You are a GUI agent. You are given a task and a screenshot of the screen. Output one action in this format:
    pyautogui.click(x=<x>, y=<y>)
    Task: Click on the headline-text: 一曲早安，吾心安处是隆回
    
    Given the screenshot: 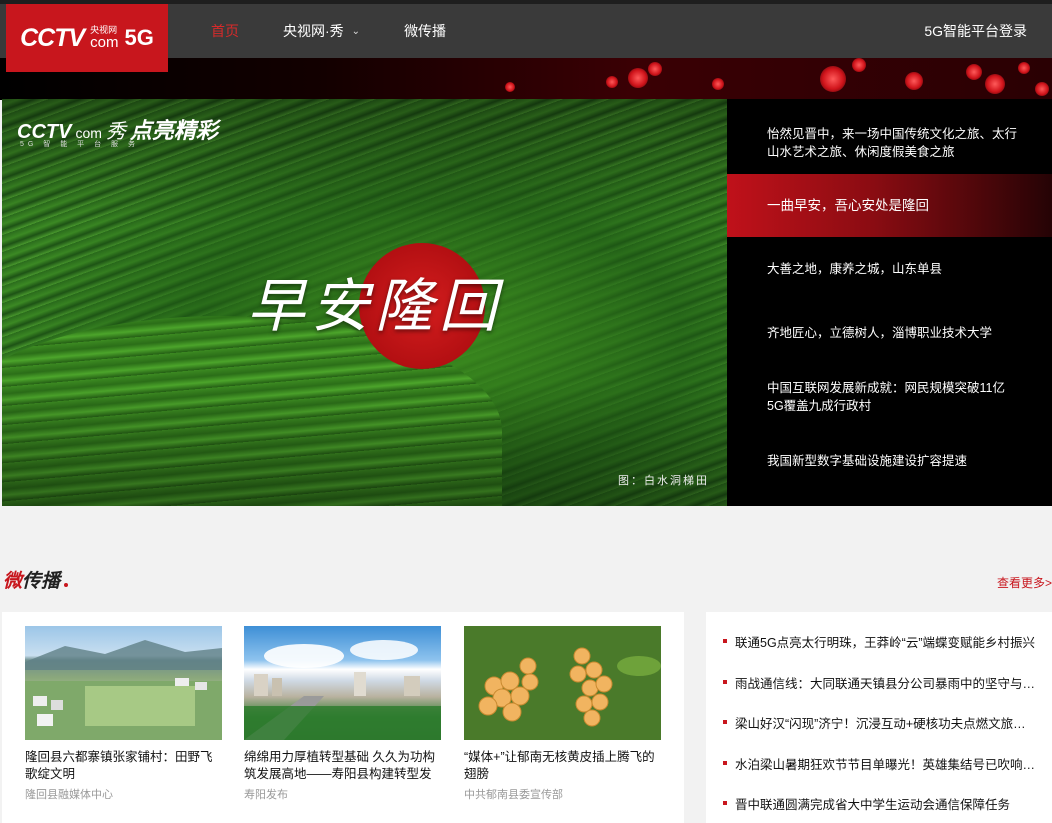 What is the action you would take?
    pyautogui.click(x=848, y=205)
    